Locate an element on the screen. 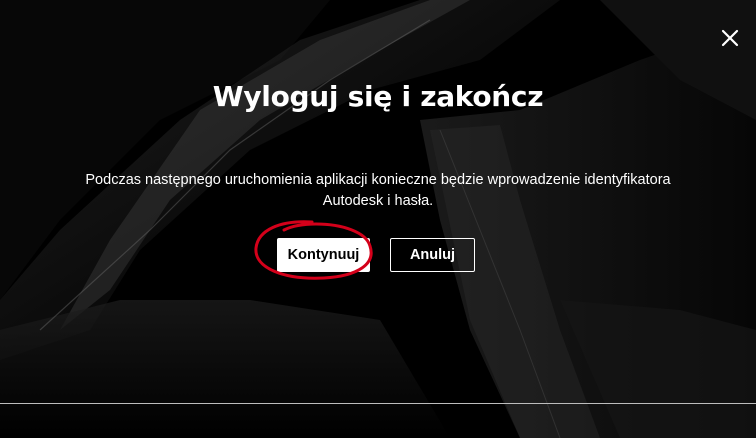 Image resolution: width=756 pixels, height=438 pixels. close-icon is located at coordinates (730, 38).